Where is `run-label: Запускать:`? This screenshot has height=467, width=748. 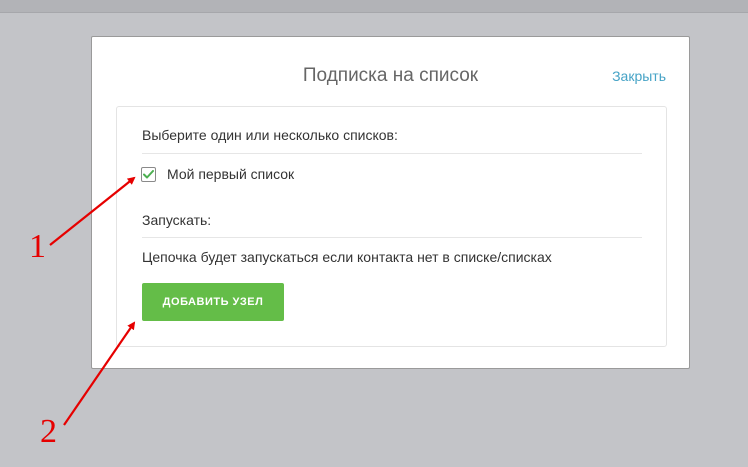 run-label: Запускать: is located at coordinates (177, 220).